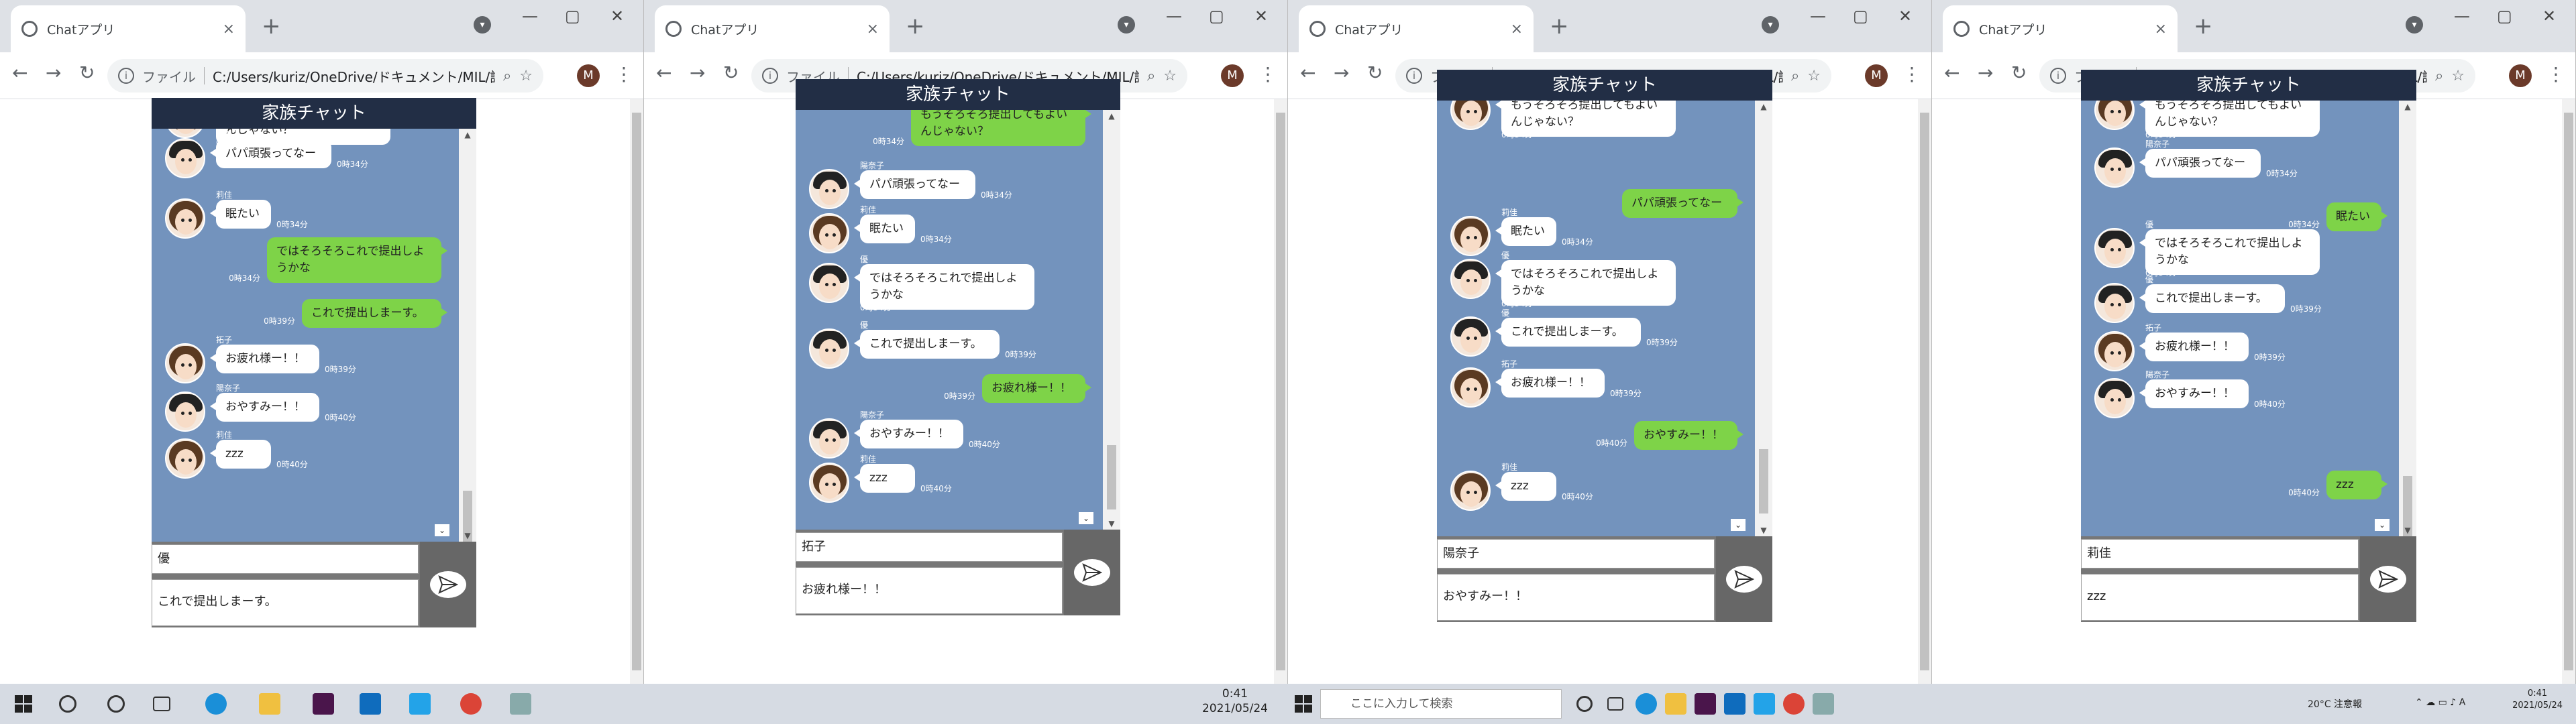  Describe the element at coordinates (1818, 16) in the screenshot. I see `minimize-icon: —` at that location.